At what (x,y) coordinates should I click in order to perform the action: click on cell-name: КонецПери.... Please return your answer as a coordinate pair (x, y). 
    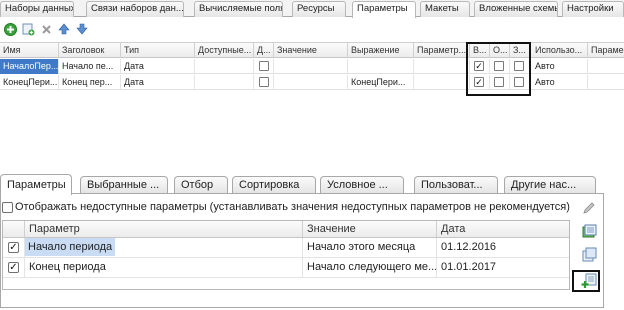
    Looking at the image, I should click on (29, 82).